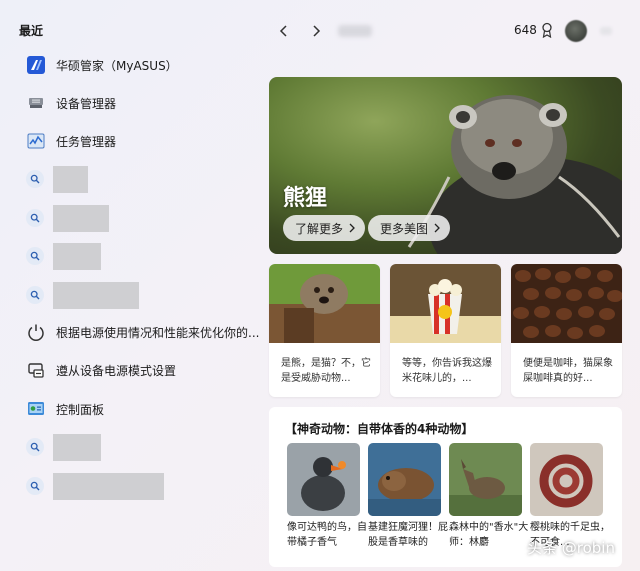  I want to click on learn-more-label: 了解更多, so click(319, 228).